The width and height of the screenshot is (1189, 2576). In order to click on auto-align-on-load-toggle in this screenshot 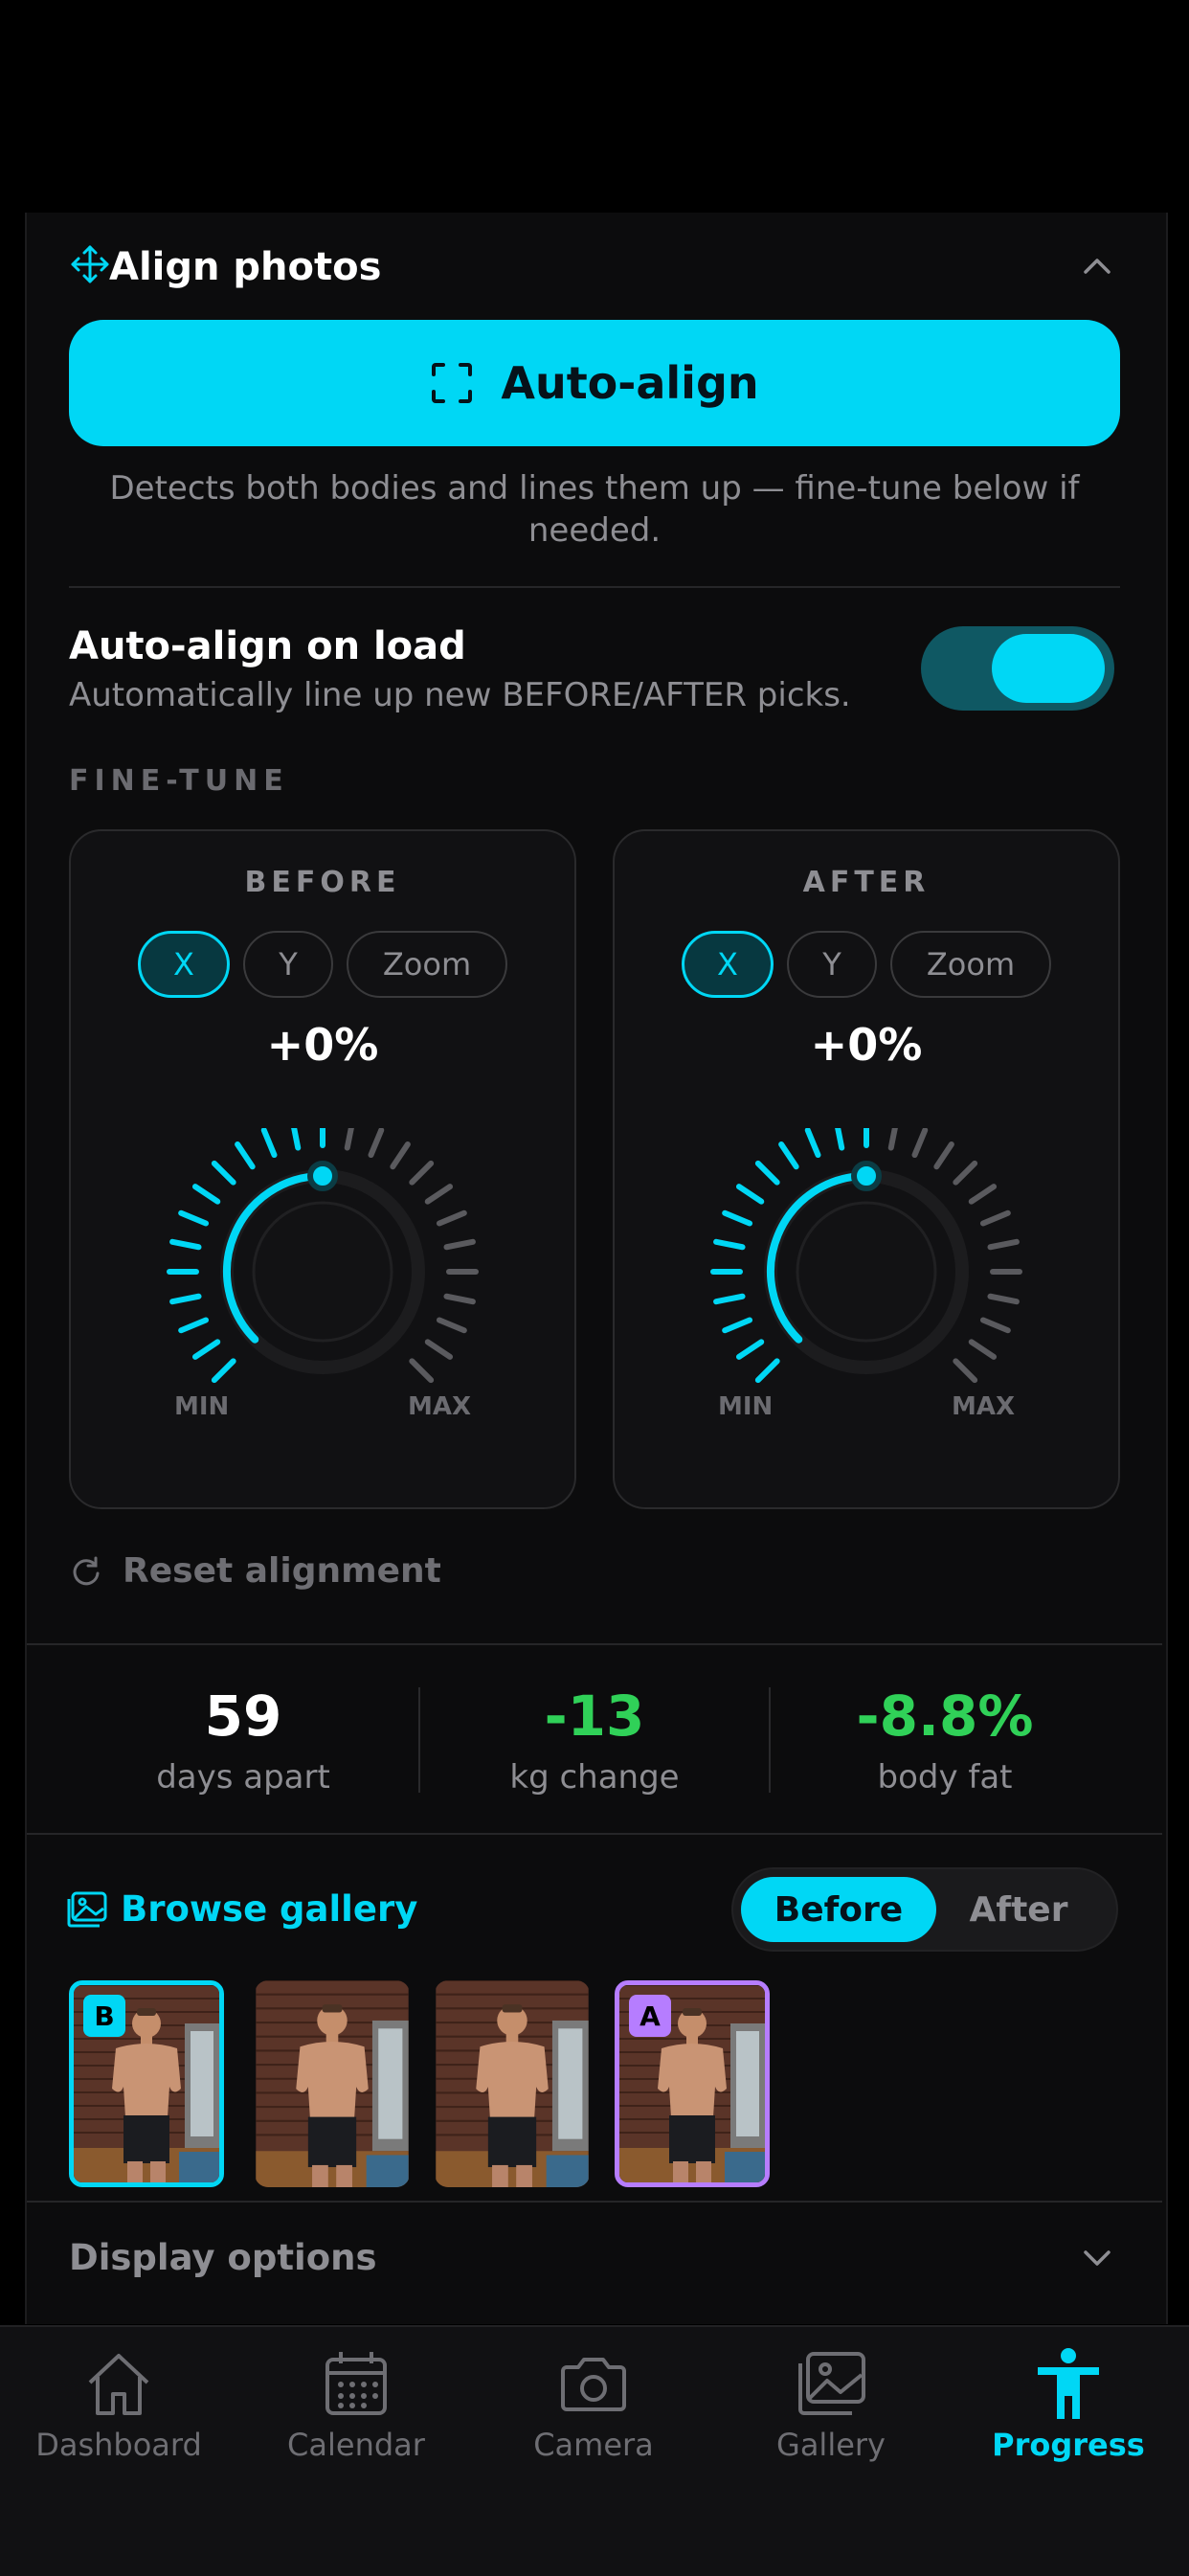, I will do `click(1017, 668)`.